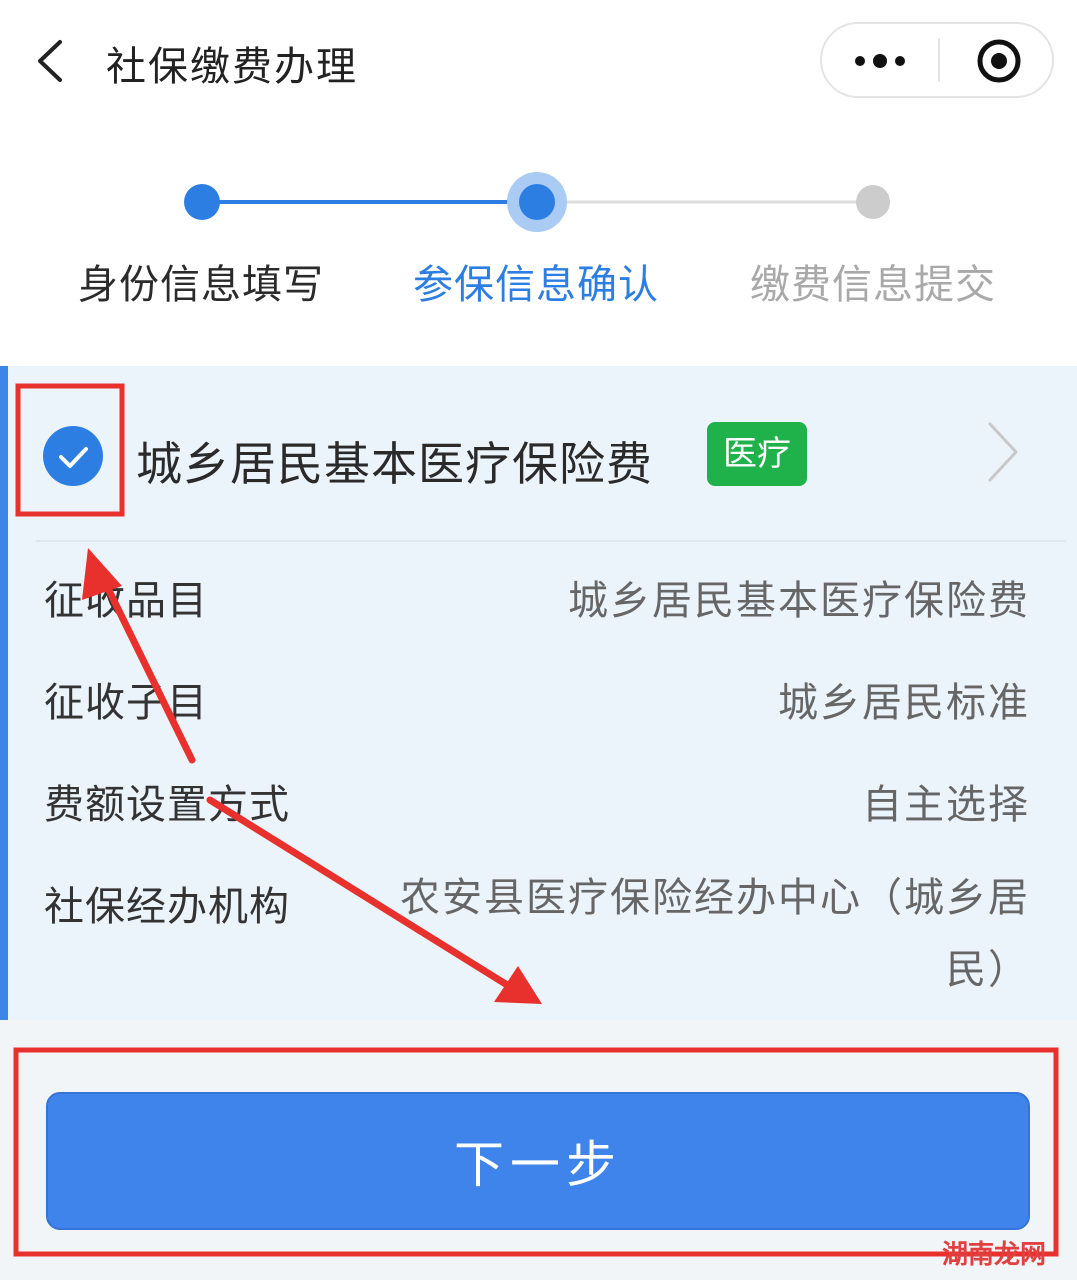 The height and width of the screenshot is (1280, 1077). Describe the element at coordinates (536, 285) in the screenshot. I see `step-label-insurance-confirm: 参保信息确认` at that location.